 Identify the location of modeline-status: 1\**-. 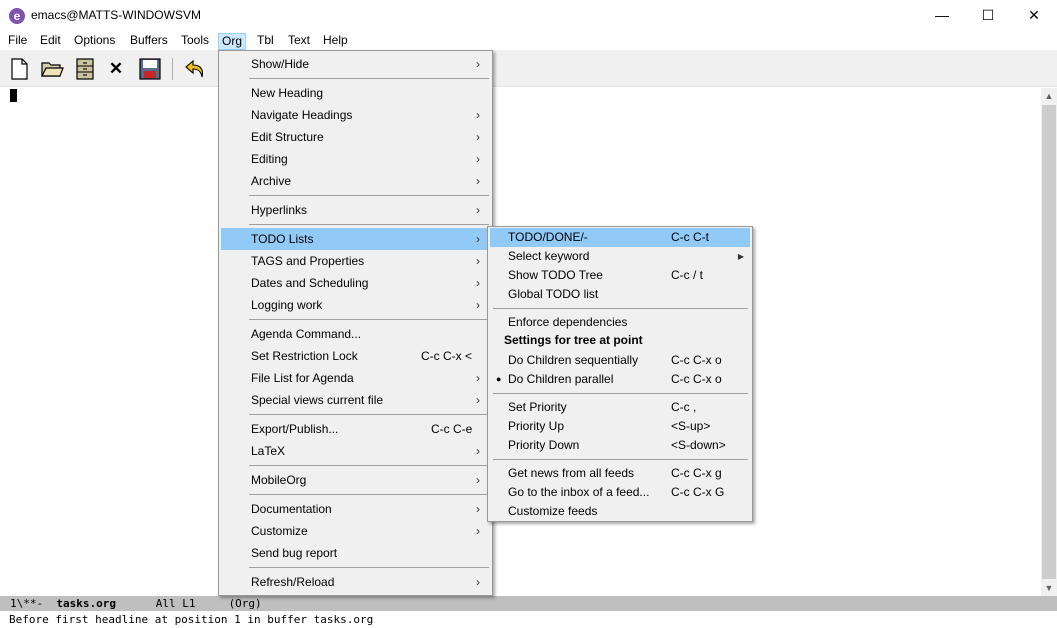
(33, 603).